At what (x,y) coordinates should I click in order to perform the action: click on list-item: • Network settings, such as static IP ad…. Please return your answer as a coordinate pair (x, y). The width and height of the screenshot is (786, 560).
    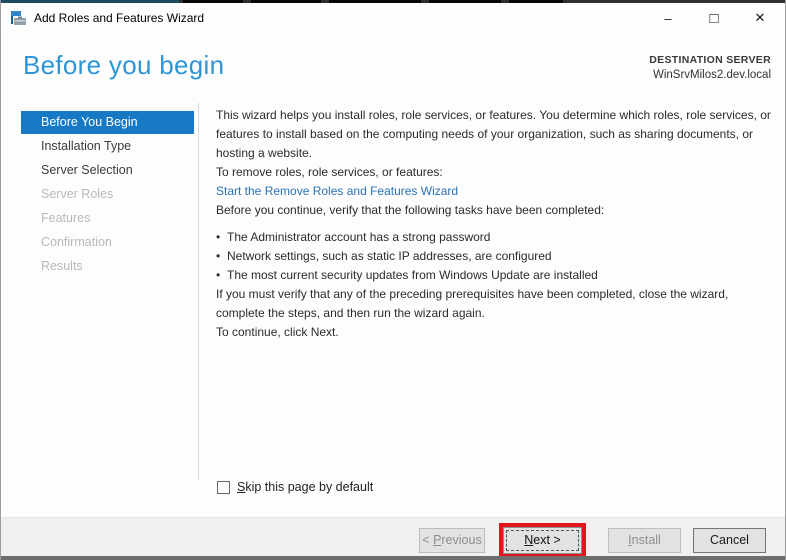
    Looking at the image, I should click on (494, 256).